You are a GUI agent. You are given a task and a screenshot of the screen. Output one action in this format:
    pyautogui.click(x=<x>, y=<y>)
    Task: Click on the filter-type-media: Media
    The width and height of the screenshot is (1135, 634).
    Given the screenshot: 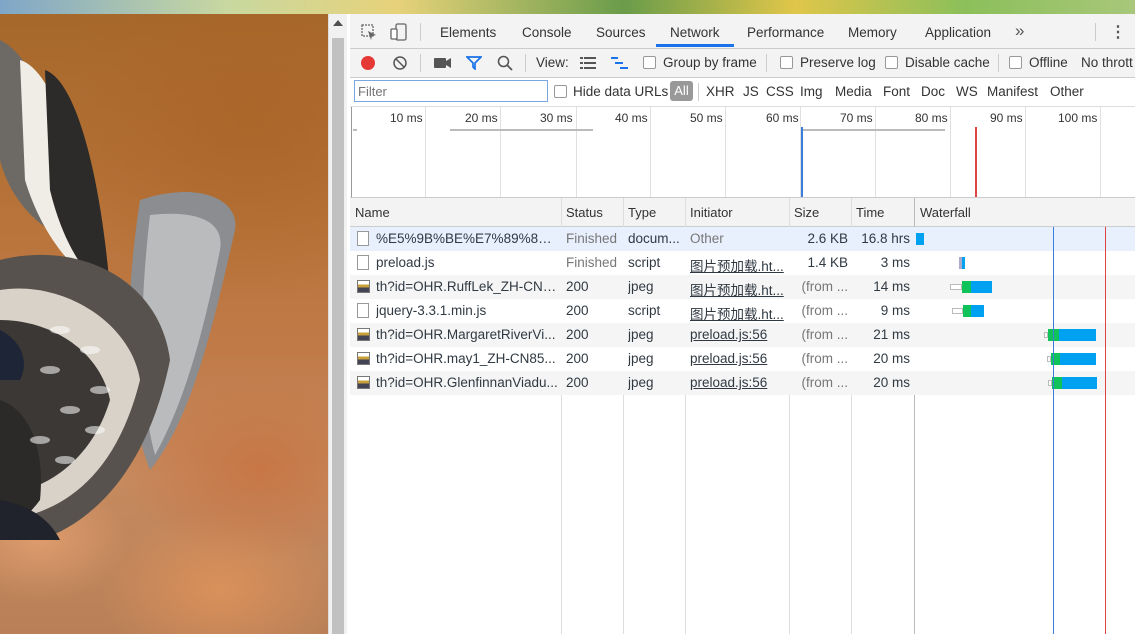 What is the action you would take?
    pyautogui.click(x=853, y=91)
    